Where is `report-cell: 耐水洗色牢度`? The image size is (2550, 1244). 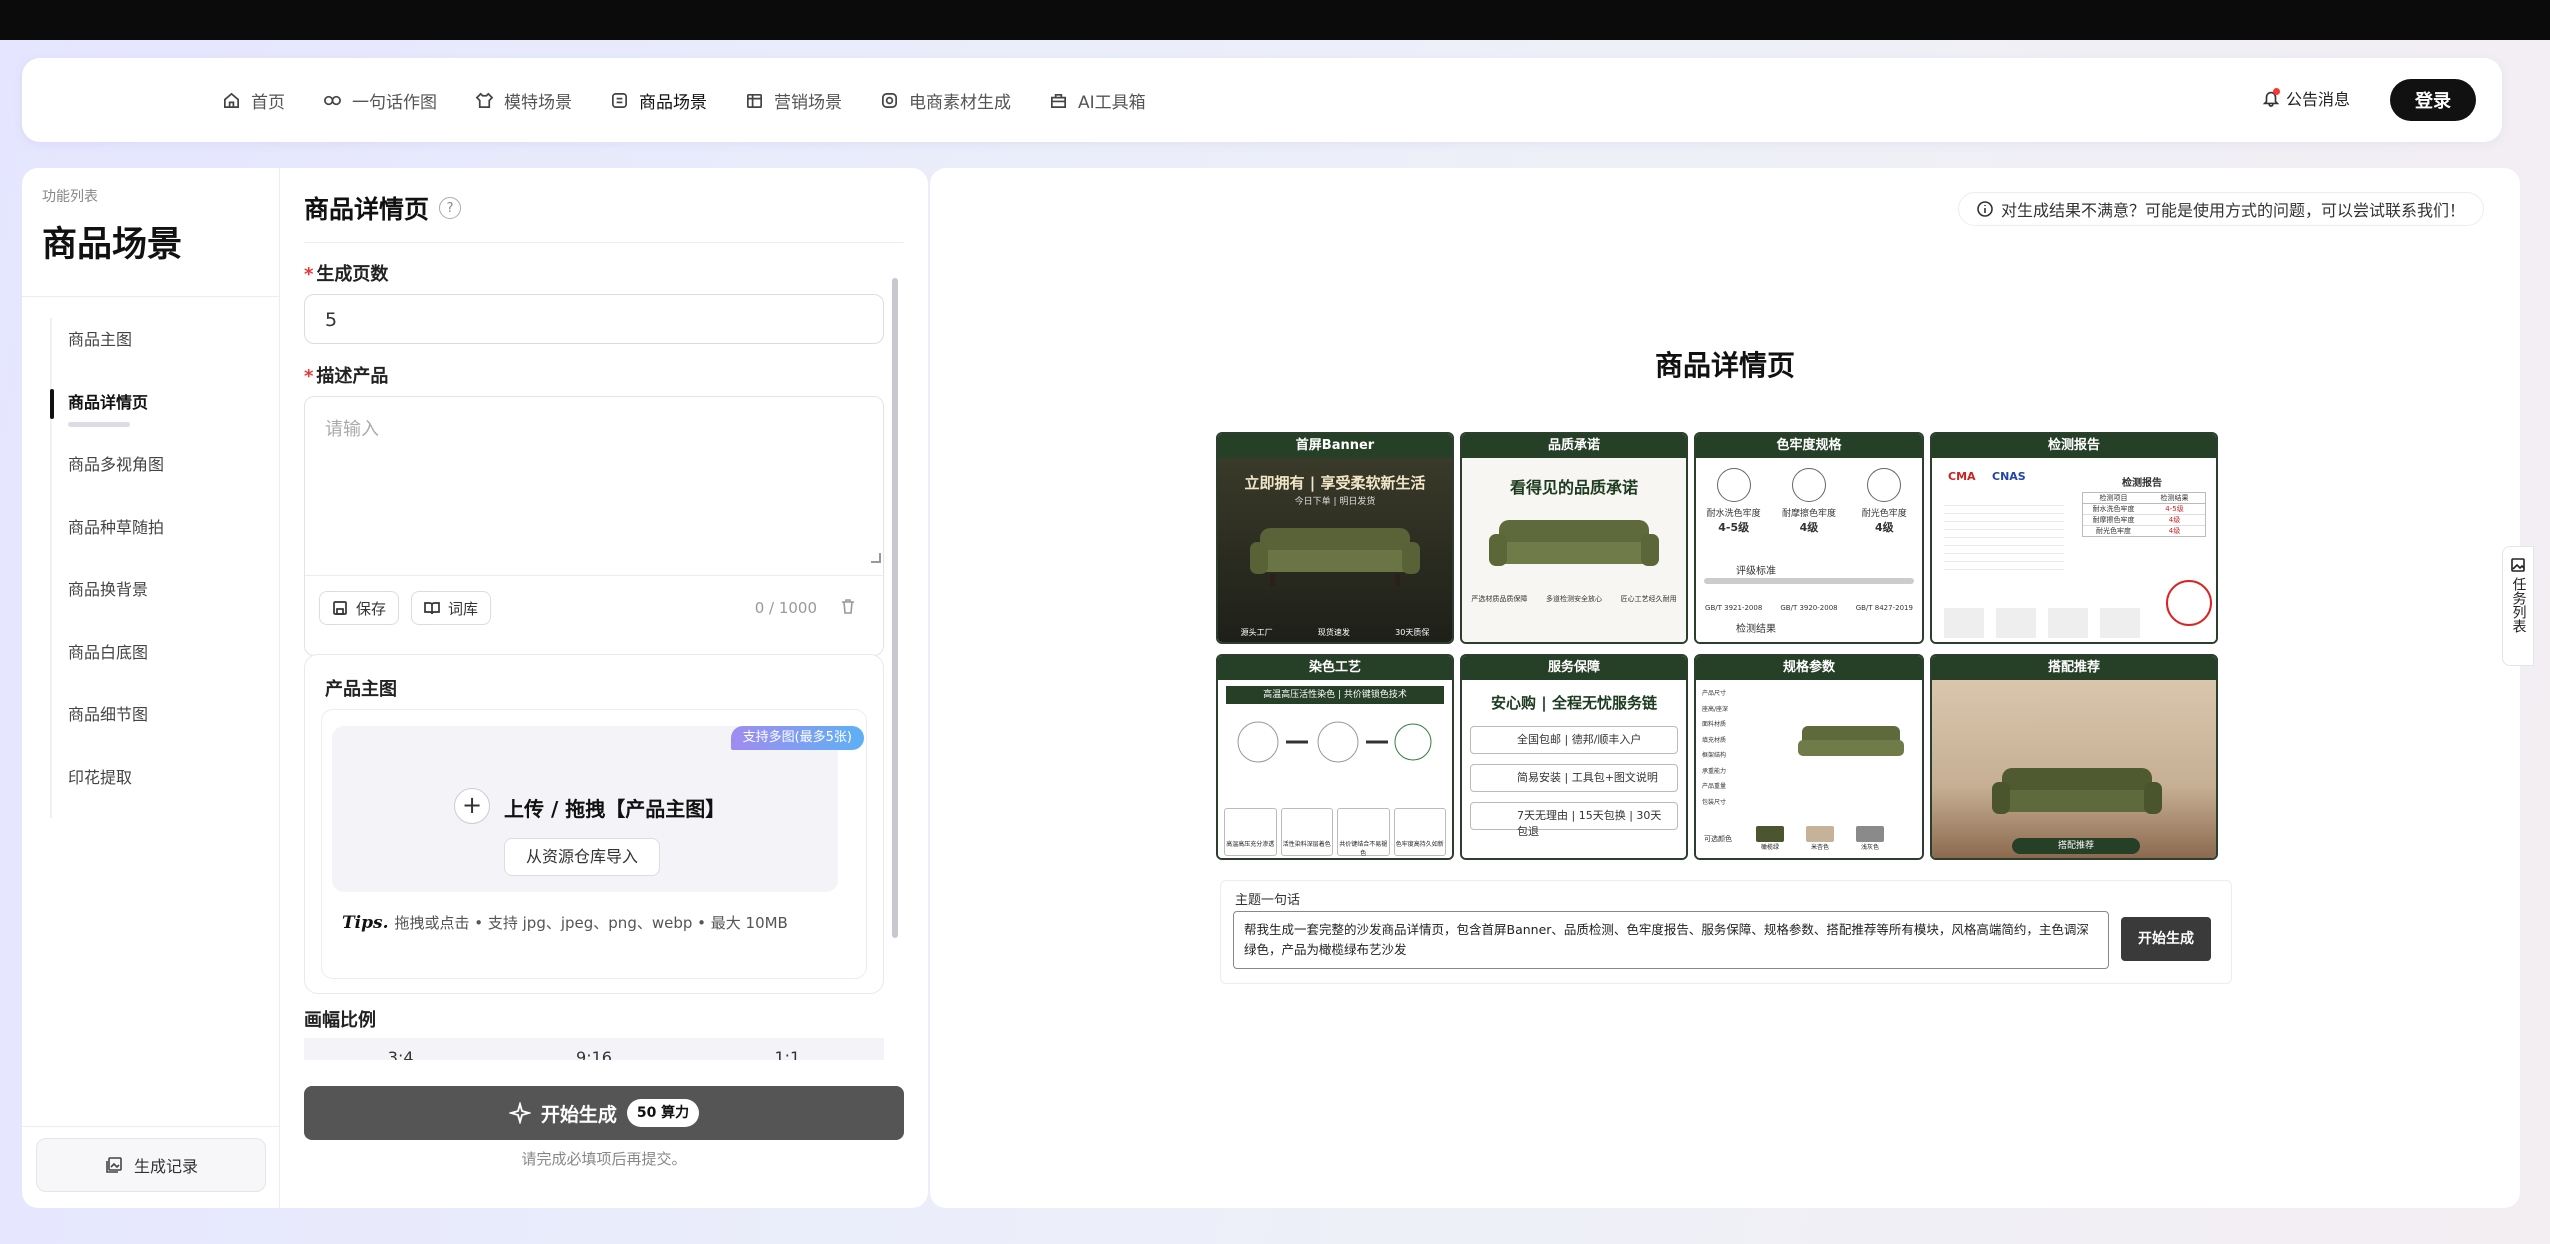
report-cell: 耐水洗色牢度 is located at coordinates (2113, 509).